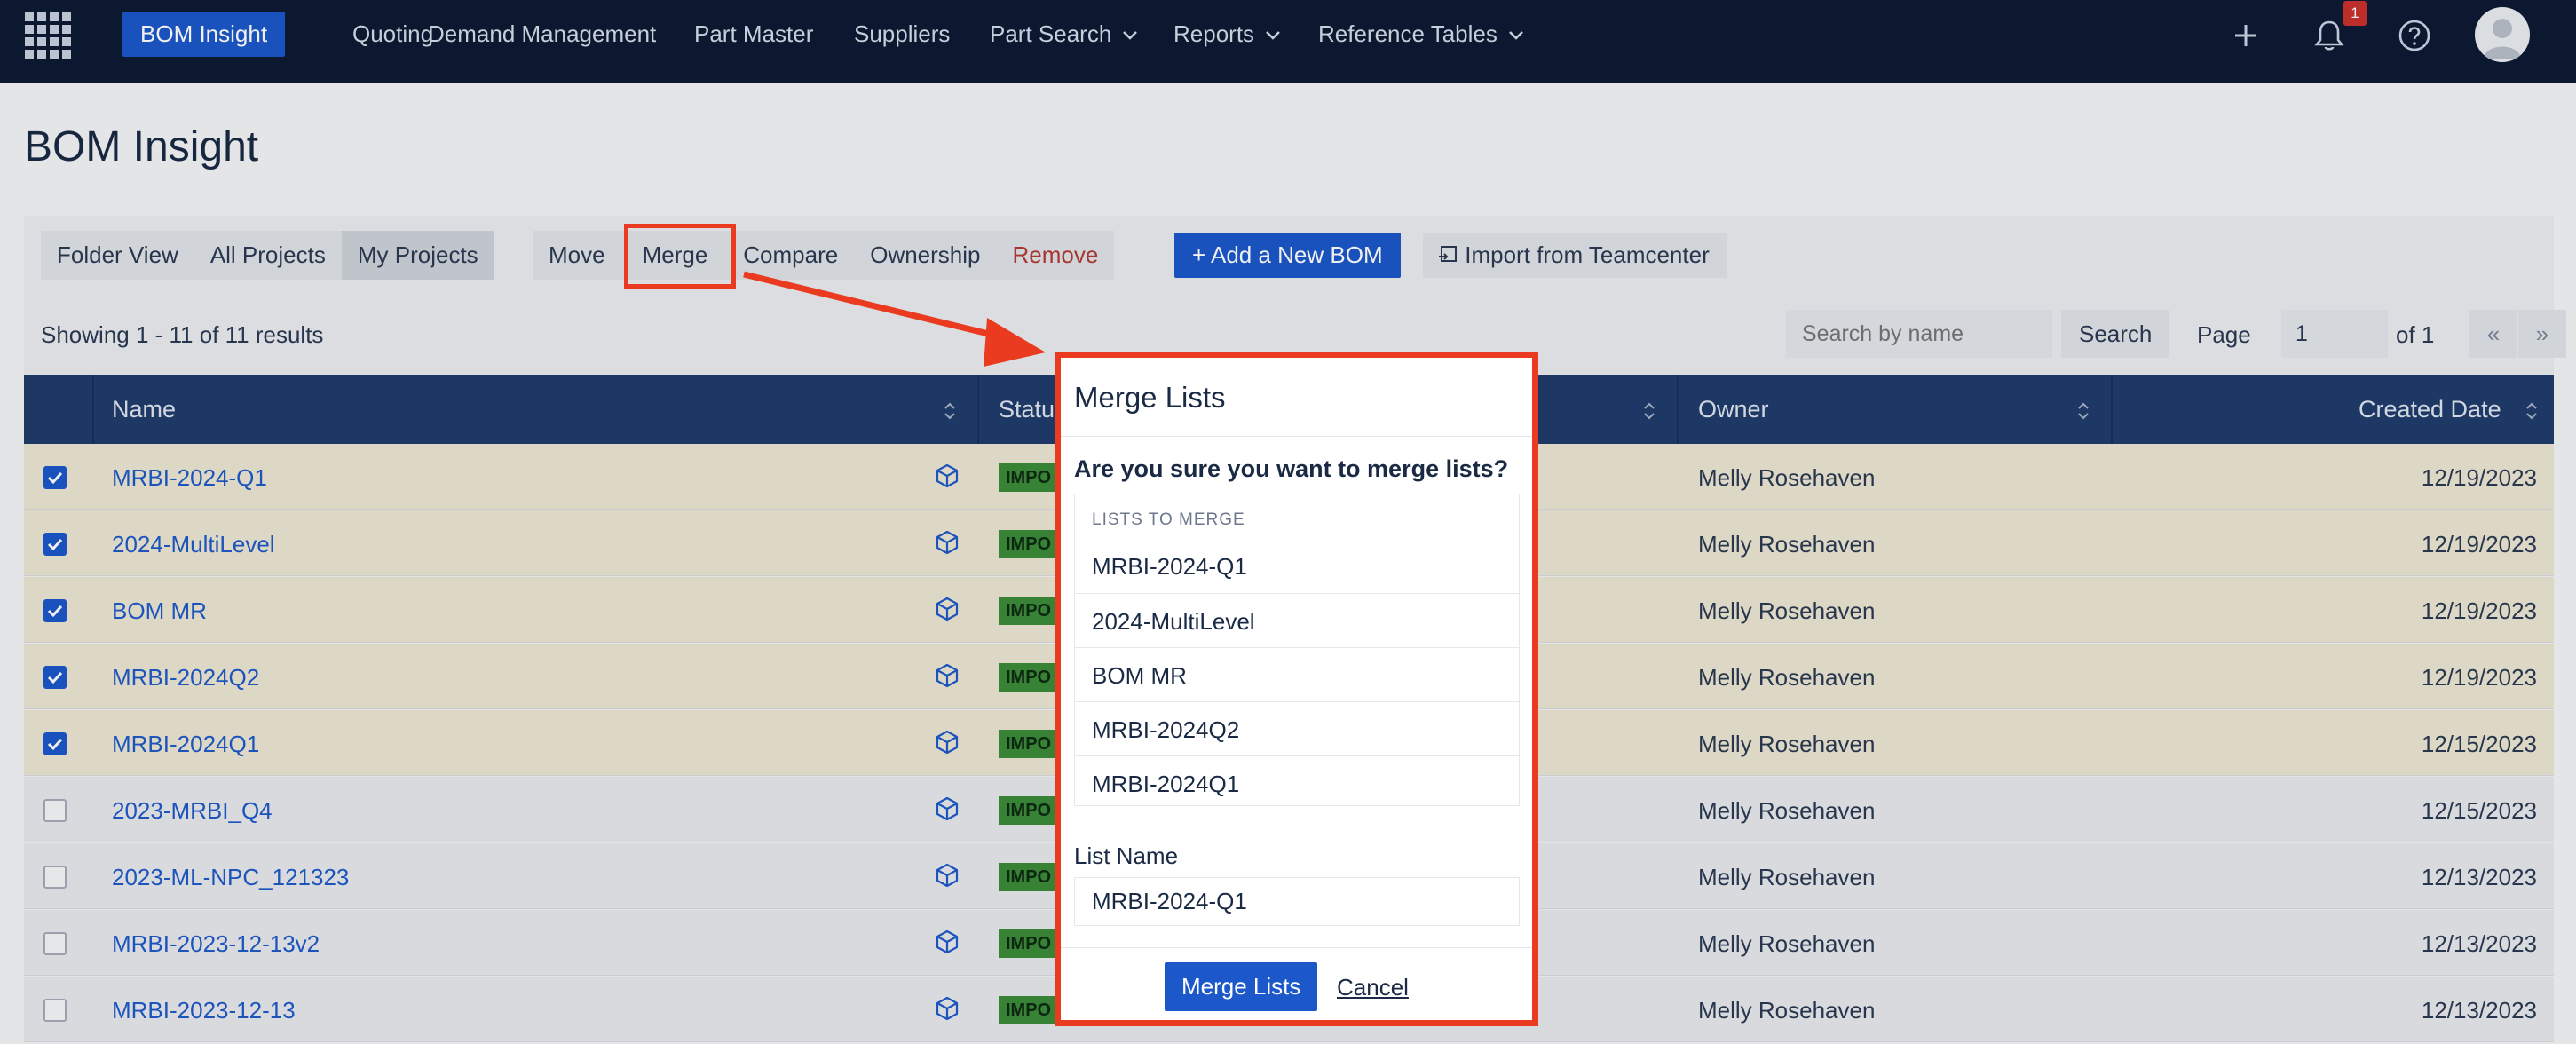  What do you see at coordinates (1296, 254) in the screenshot?
I see `add-bom-label: Add a New BOM` at bounding box center [1296, 254].